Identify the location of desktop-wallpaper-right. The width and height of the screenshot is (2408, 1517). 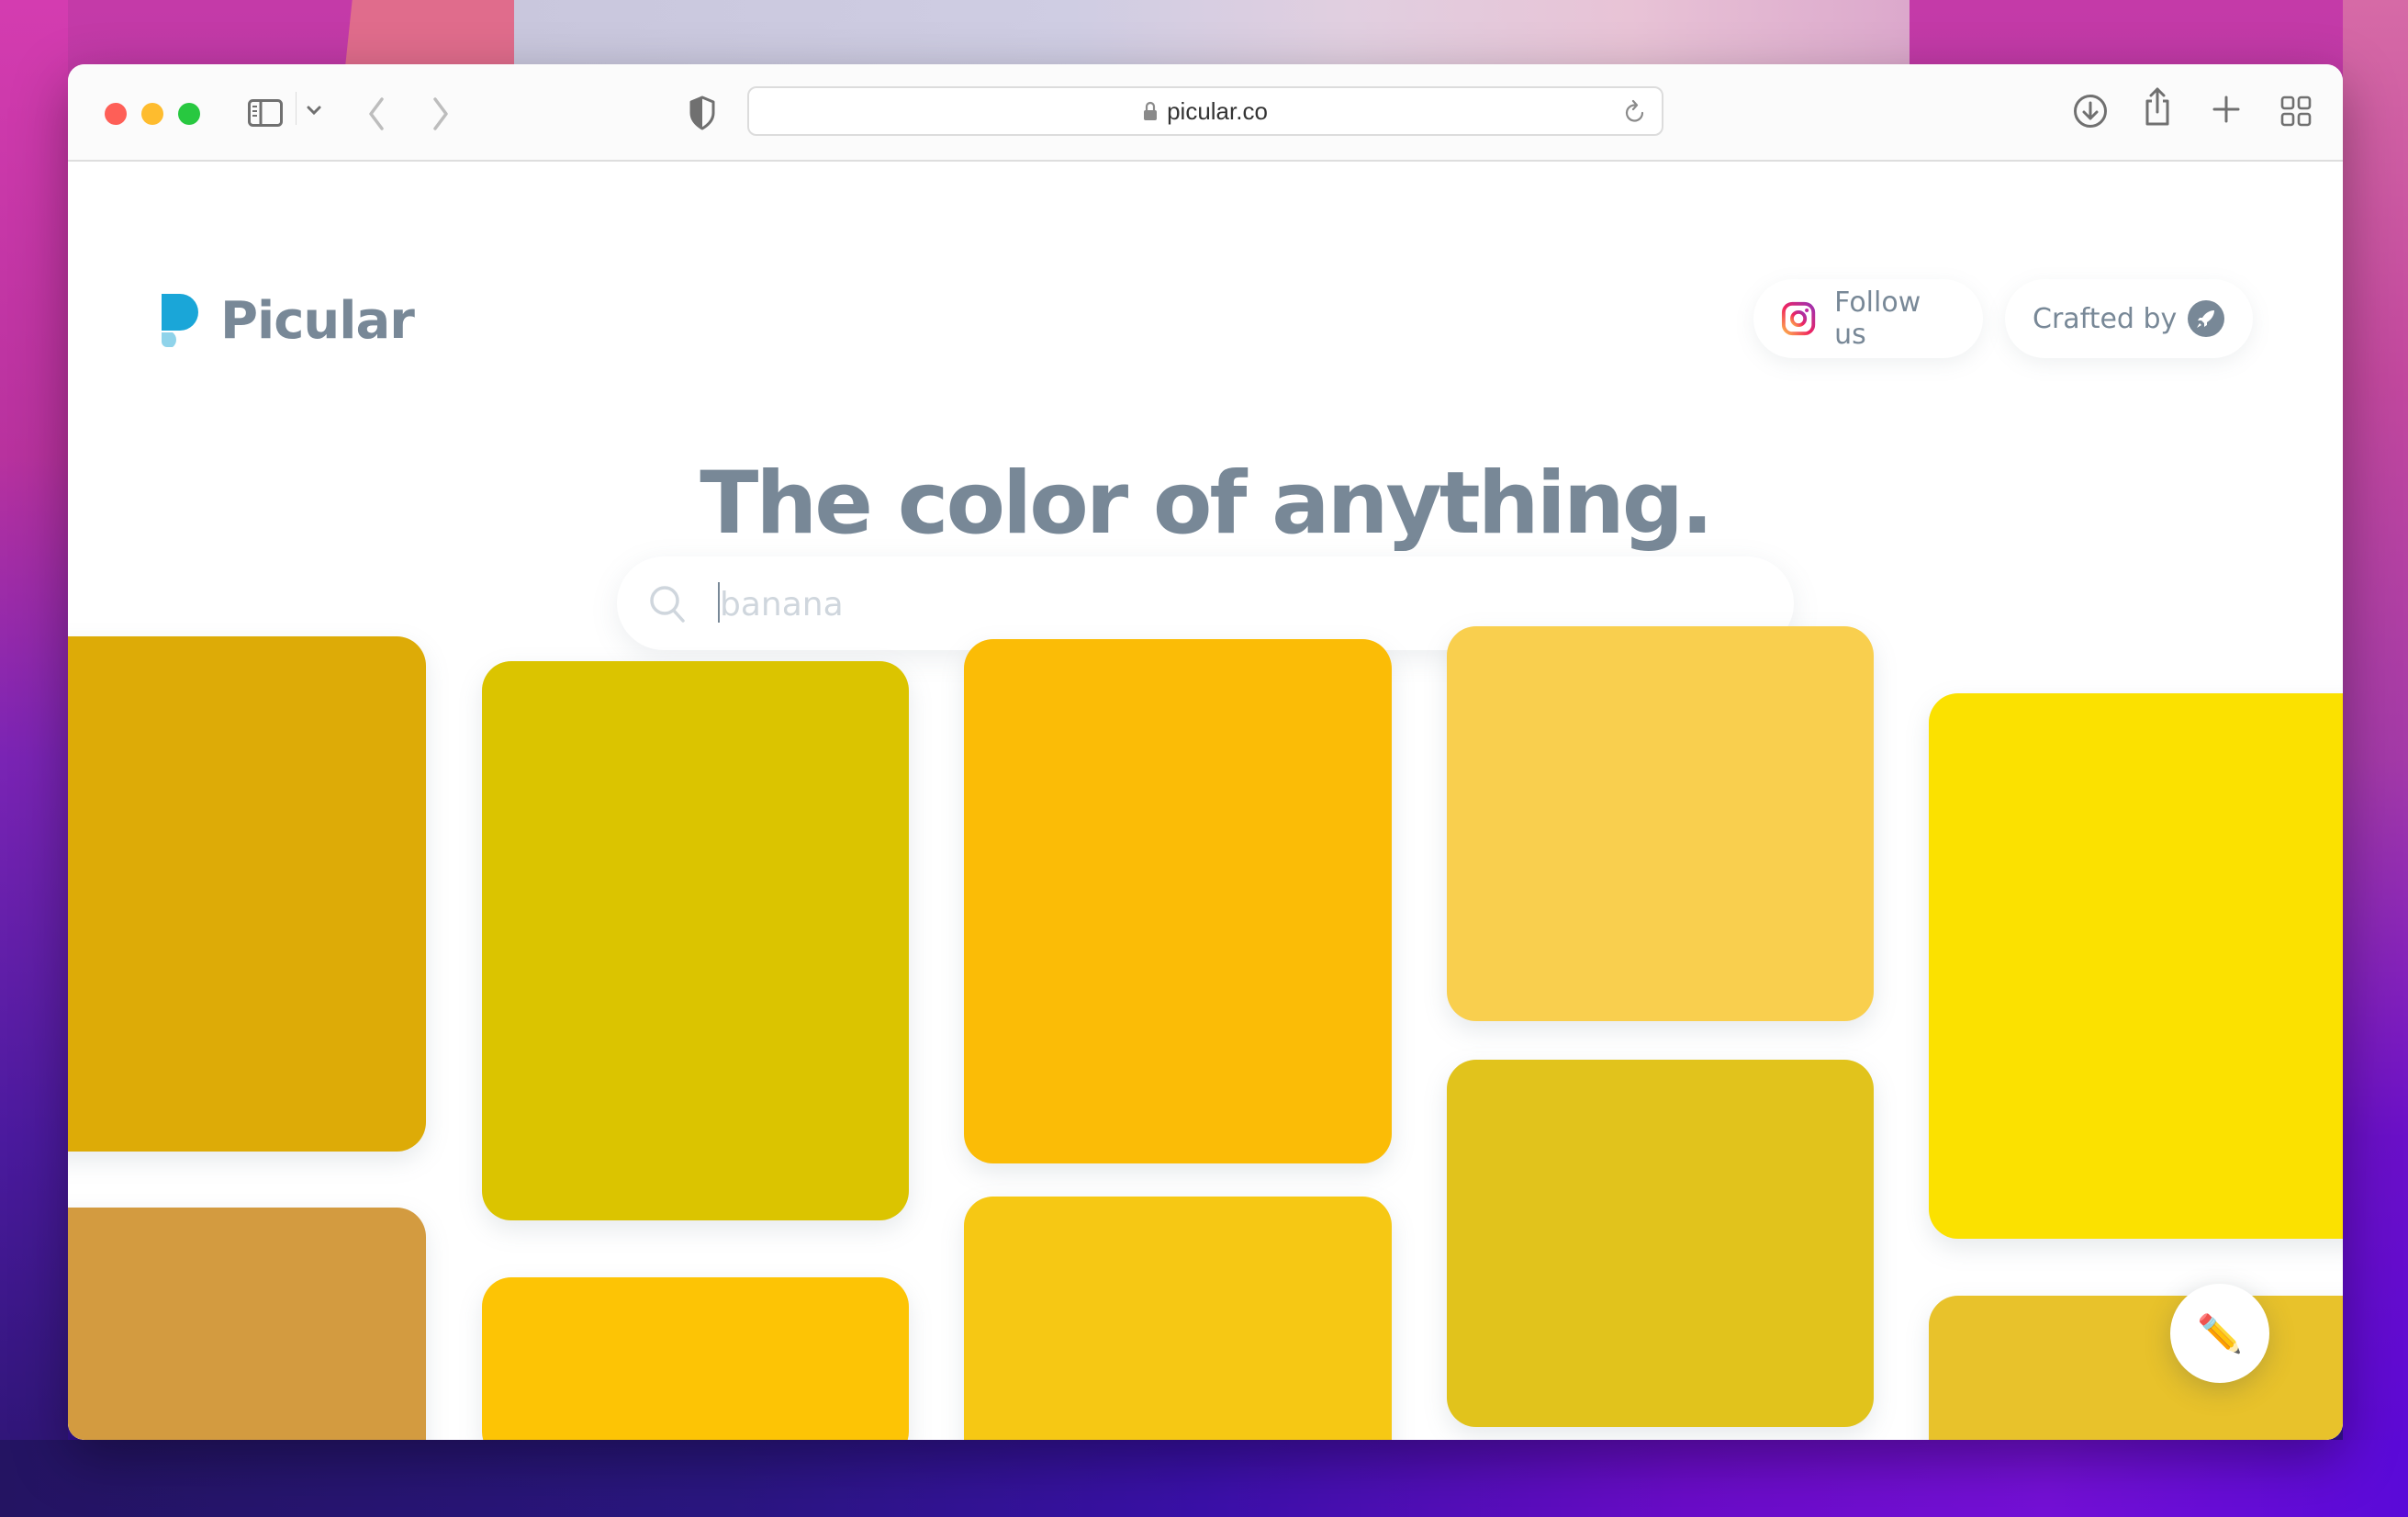
(2375, 758).